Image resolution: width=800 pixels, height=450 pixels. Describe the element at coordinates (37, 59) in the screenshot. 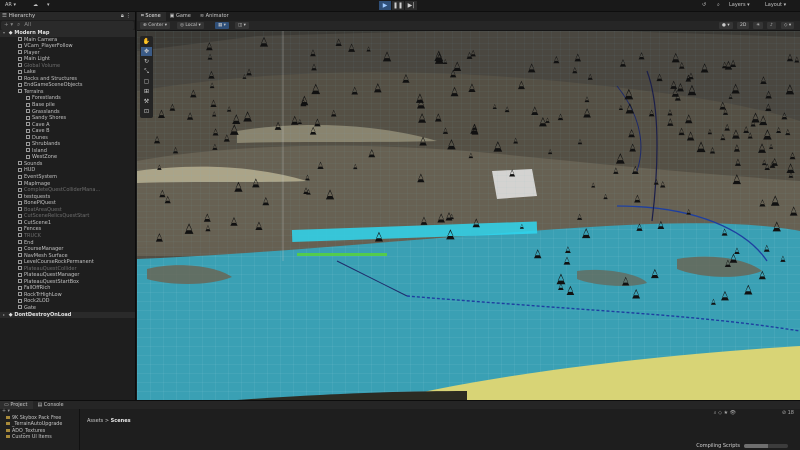

I see `hierarchy-item-label: Main Light` at that location.